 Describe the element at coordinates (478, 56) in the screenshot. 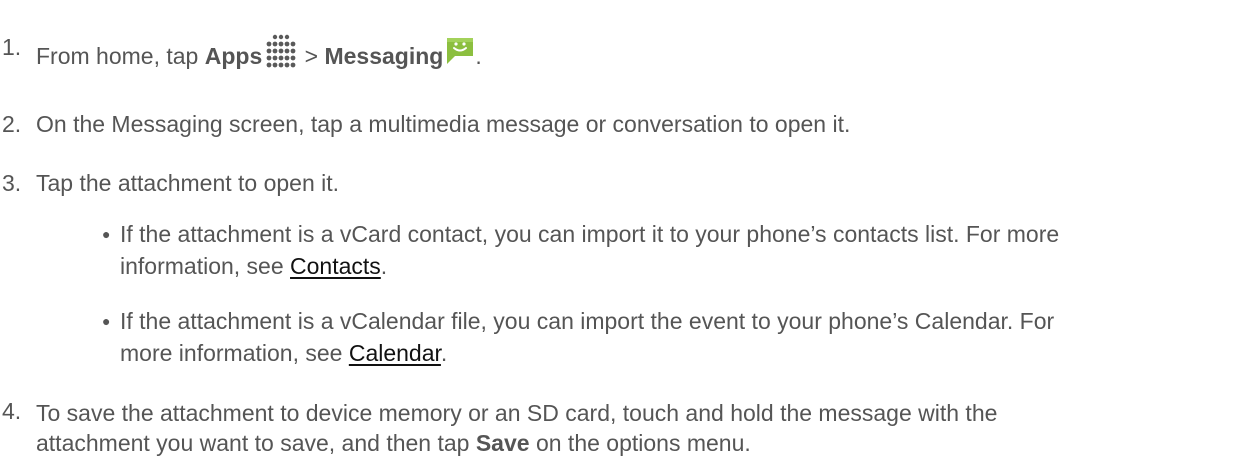

I see `step-1-post: .` at that location.